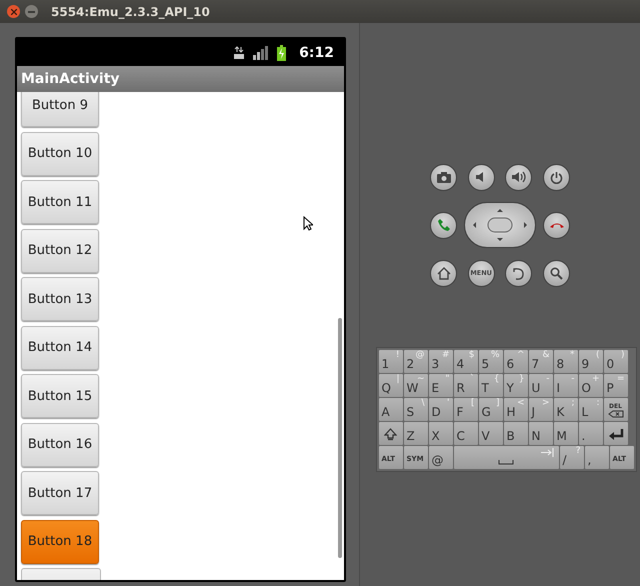 This screenshot has height=586, width=640. Describe the element at coordinates (598, 355) in the screenshot. I see `alt-character: (` at that location.